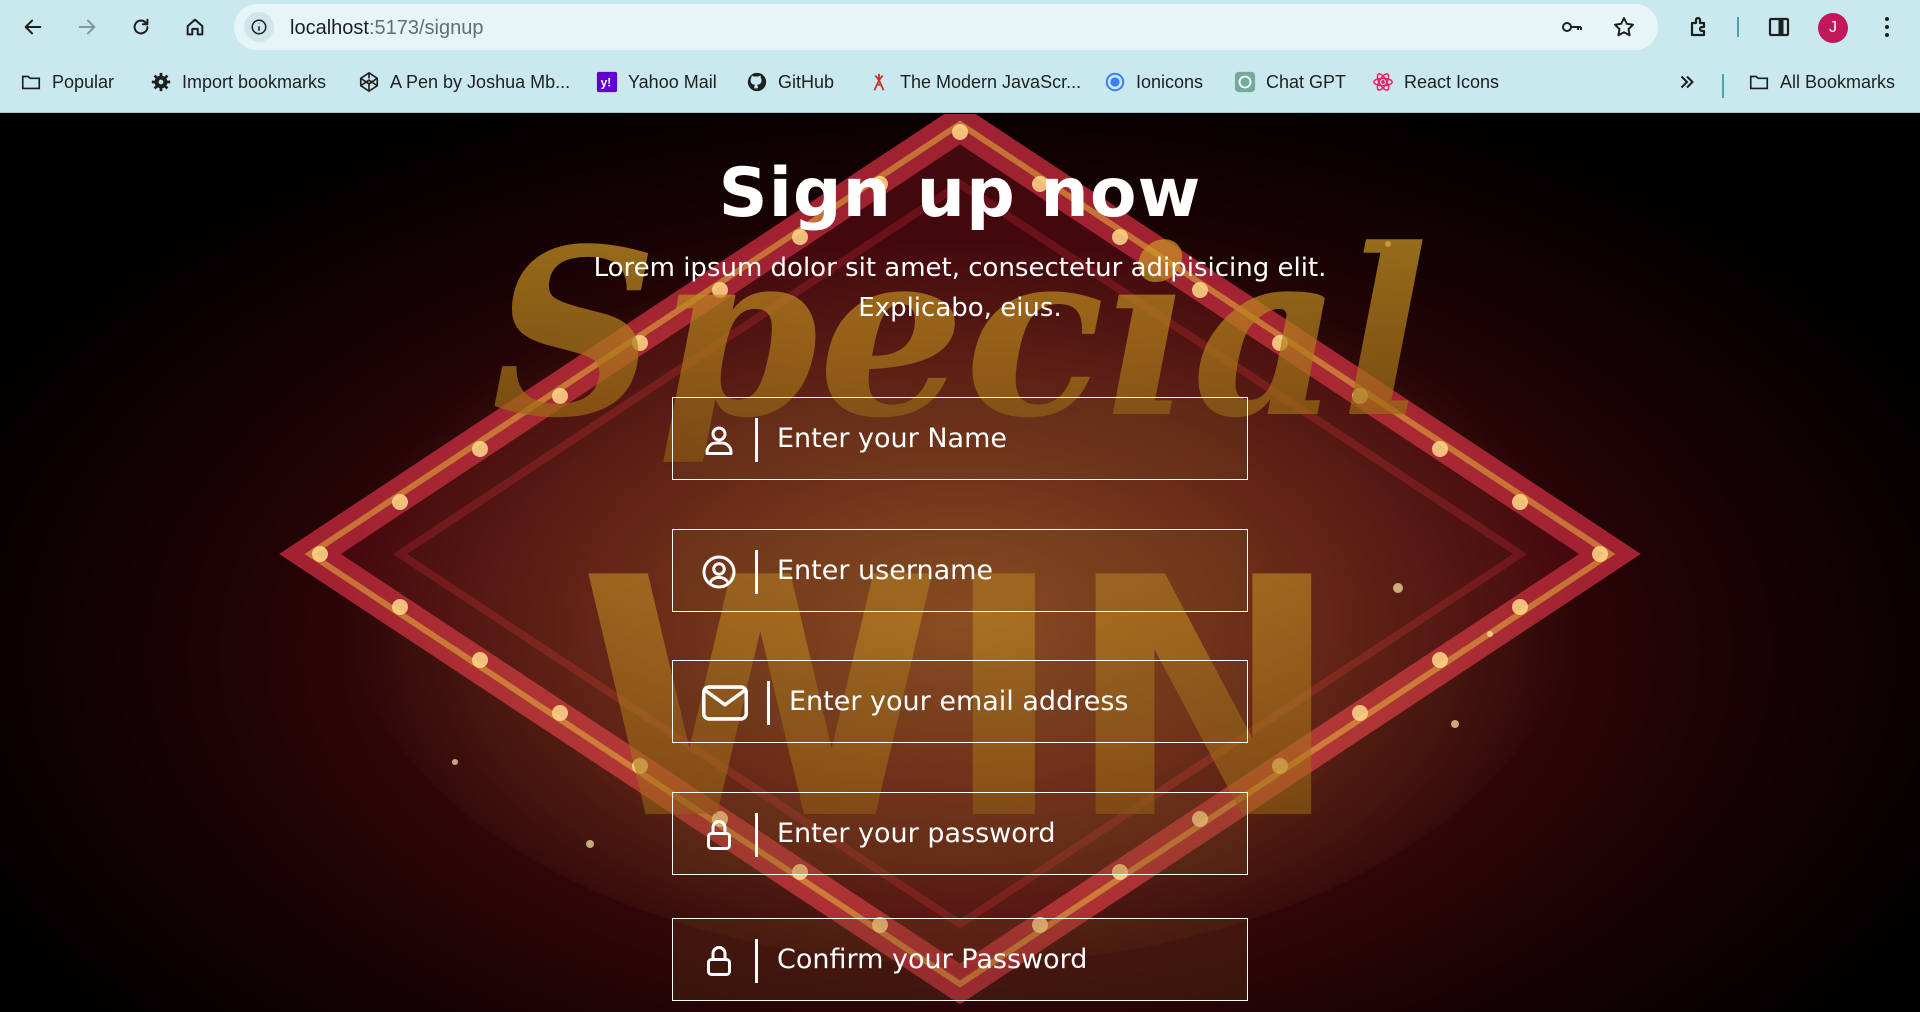 Image resolution: width=1920 pixels, height=1012 pixels. I want to click on site-info-icon, so click(259, 27).